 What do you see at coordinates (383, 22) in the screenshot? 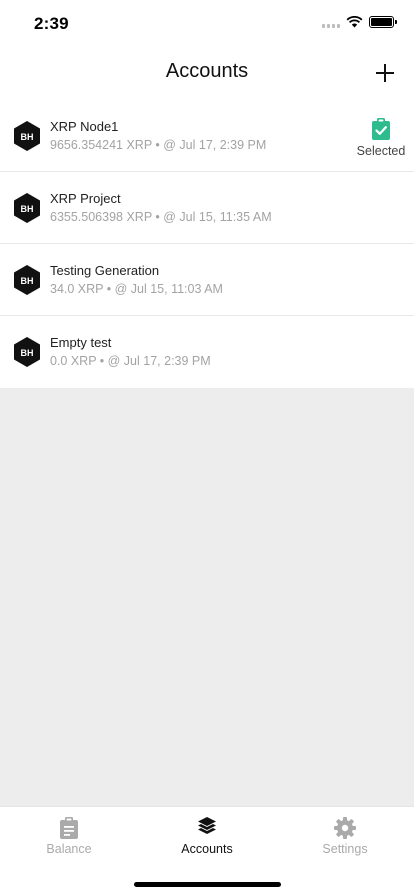
I see `battery-icon` at bounding box center [383, 22].